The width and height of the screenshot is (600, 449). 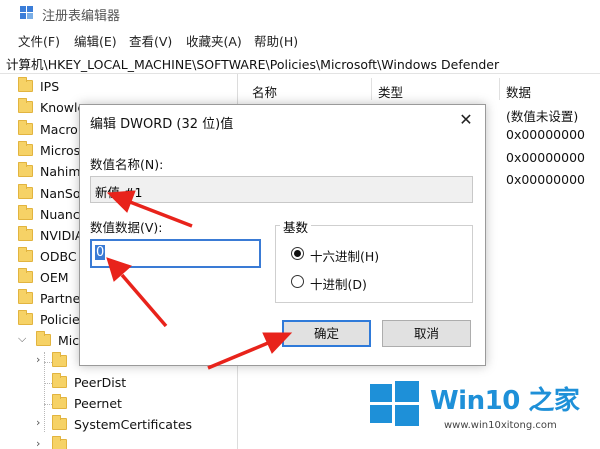 What do you see at coordinates (69, 340) in the screenshot?
I see `tree-item-label: Mic` at bounding box center [69, 340].